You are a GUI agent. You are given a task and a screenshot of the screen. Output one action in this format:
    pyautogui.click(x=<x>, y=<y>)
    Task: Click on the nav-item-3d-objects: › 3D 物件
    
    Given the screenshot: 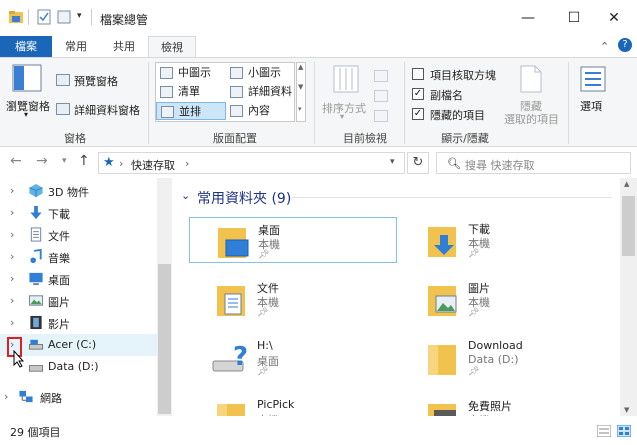 What is the action you would take?
    pyautogui.click(x=79, y=191)
    